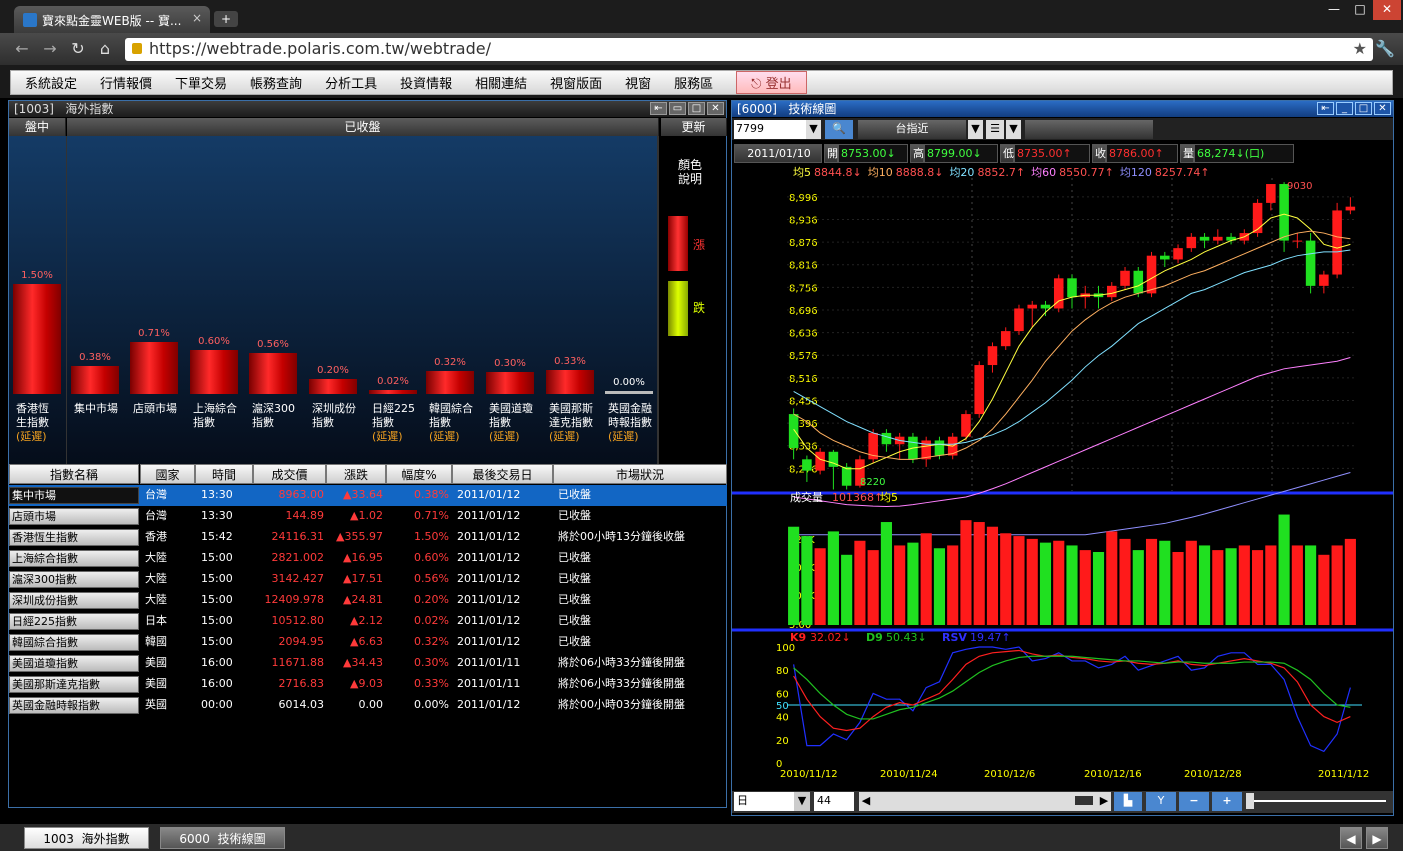 The image size is (1403, 851). I want to click on menu-item-8: 視窗, so click(638, 82).